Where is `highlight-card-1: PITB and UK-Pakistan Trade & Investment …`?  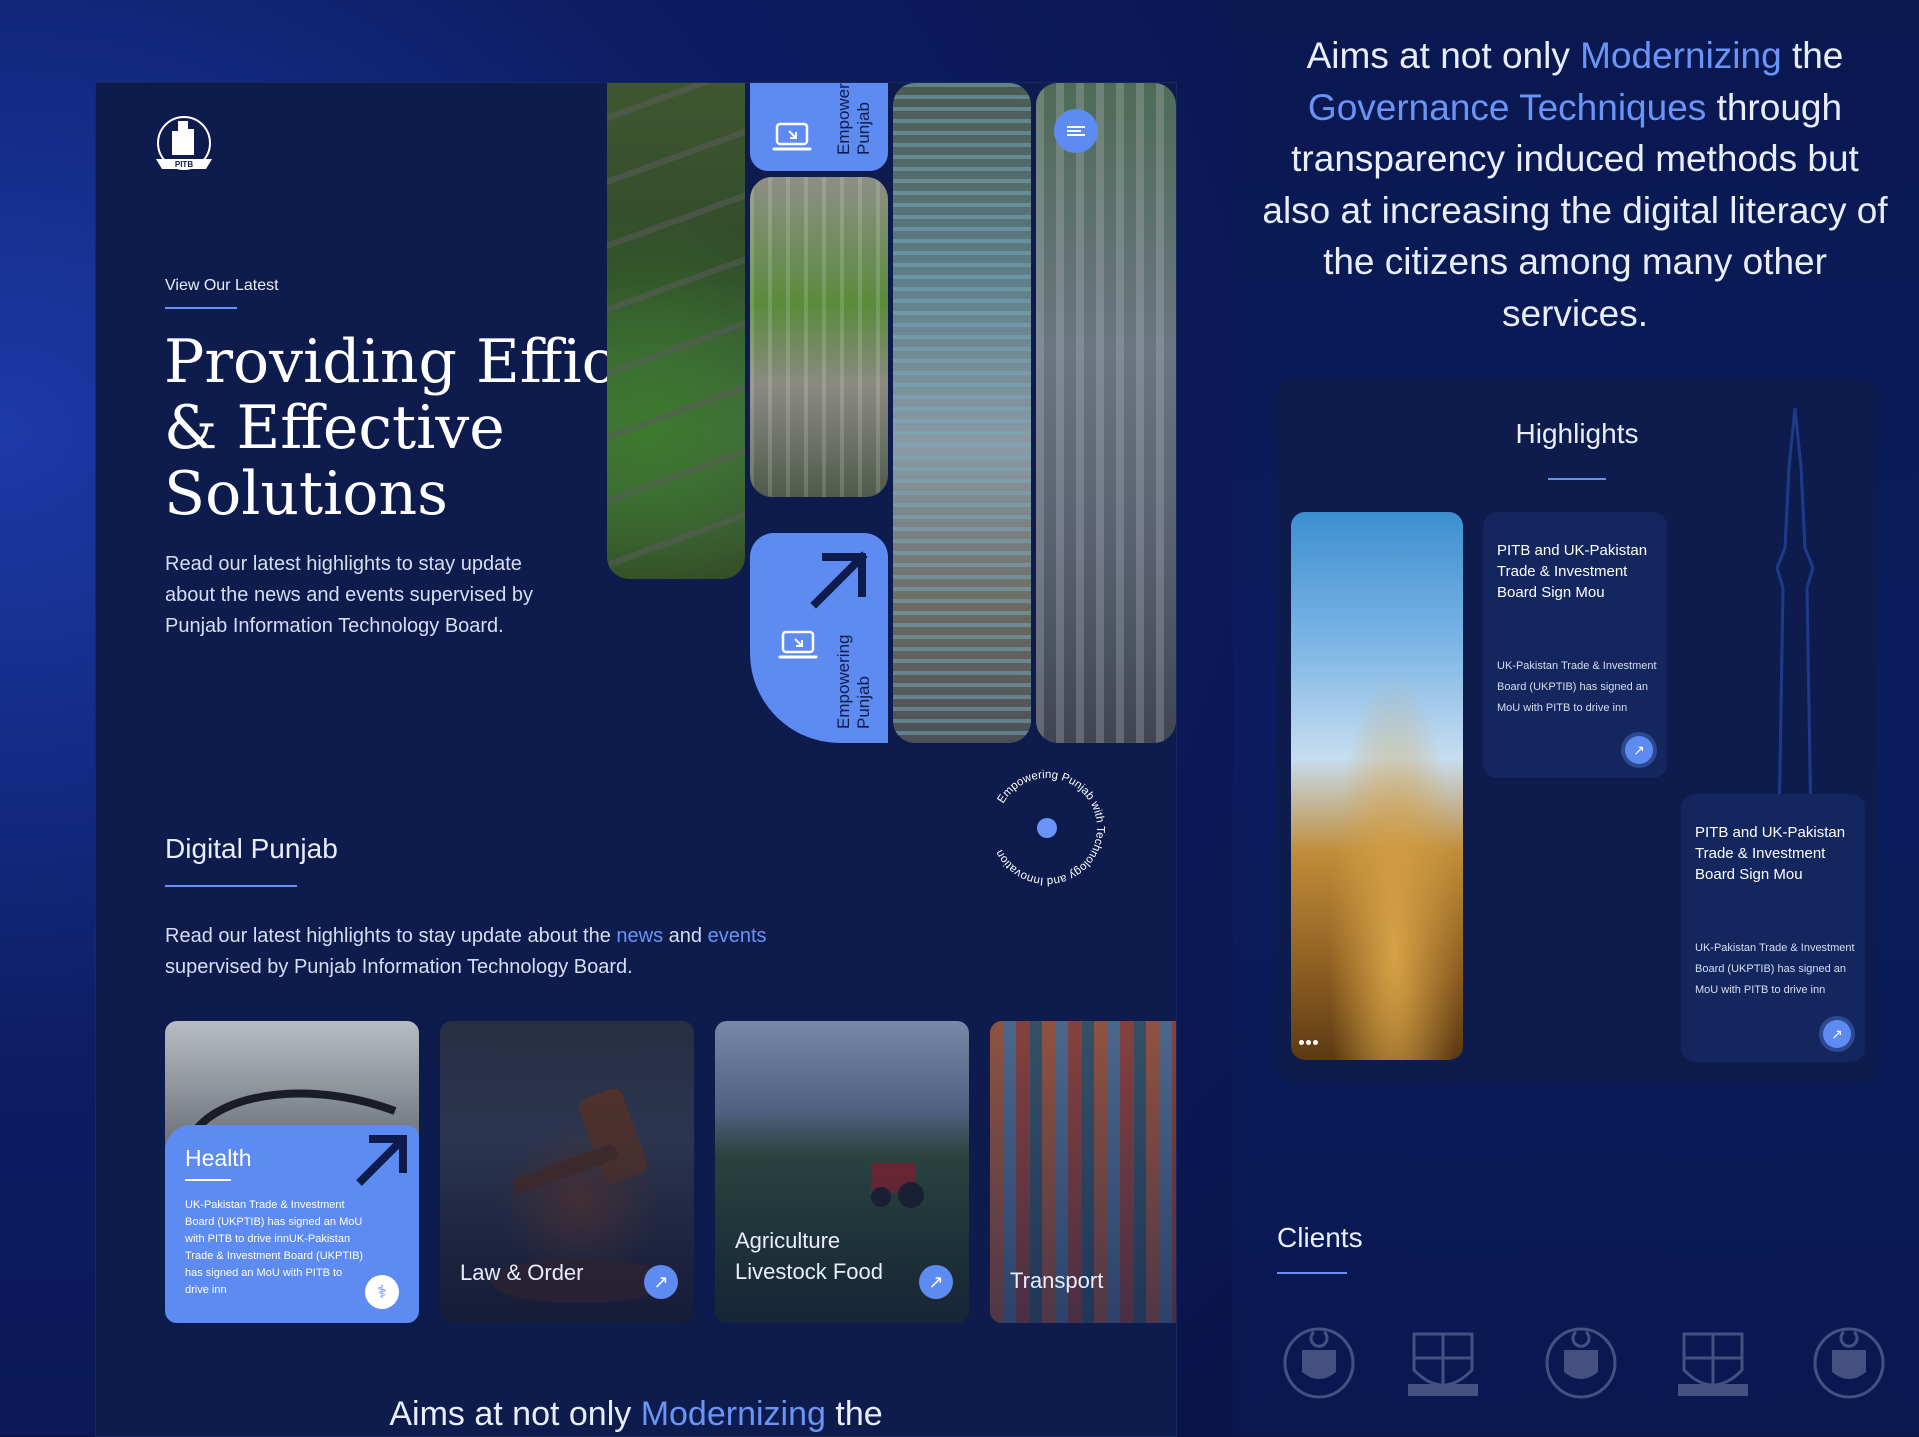 highlight-card-1: PITB and UK-Pakistan Trade & Investment … is located at coordinates (1575, 645).